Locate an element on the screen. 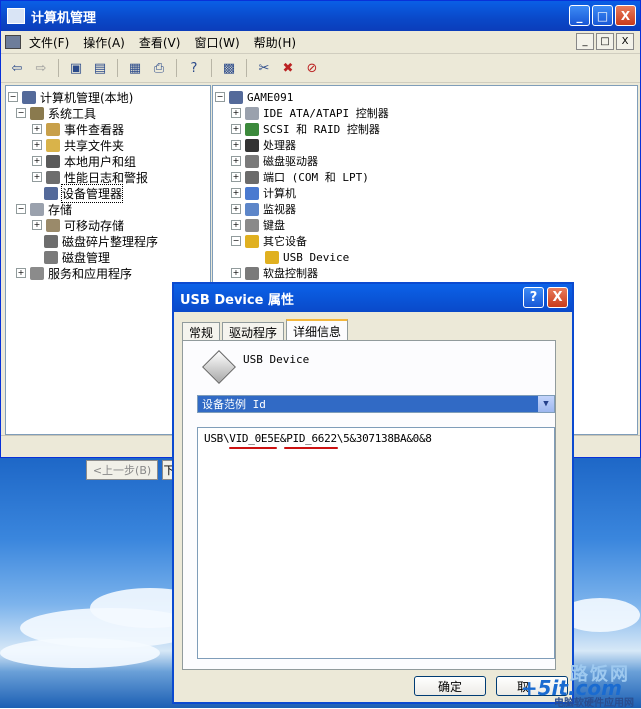 Image resolution: width=641 pixels, height=709 pixels. back-icon: ⇦ is located at coordinates (17, 68).